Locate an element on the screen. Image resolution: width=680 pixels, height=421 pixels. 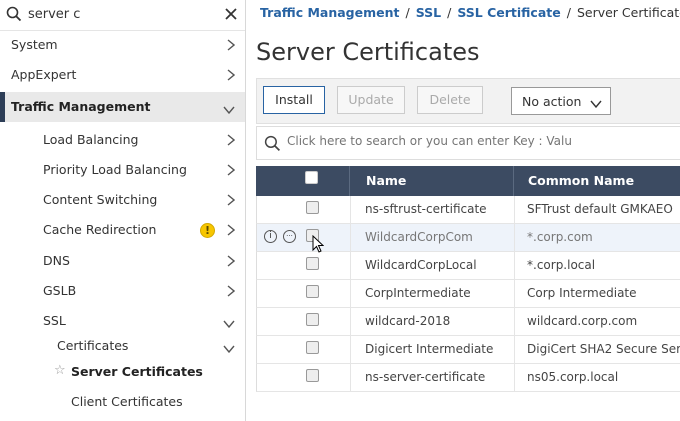
cell-common-name: SFTrust default GMKAEO is located at coordinates (600, 209).